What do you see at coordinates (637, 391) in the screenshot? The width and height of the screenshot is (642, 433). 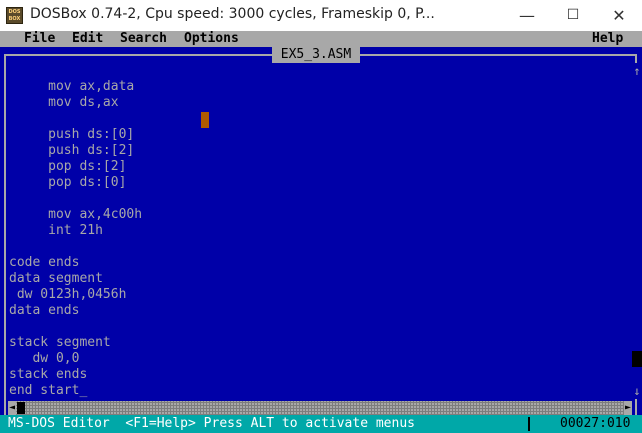 I see `scroll-down-arrow-icon: ↓` at bounding box center [637, 391].